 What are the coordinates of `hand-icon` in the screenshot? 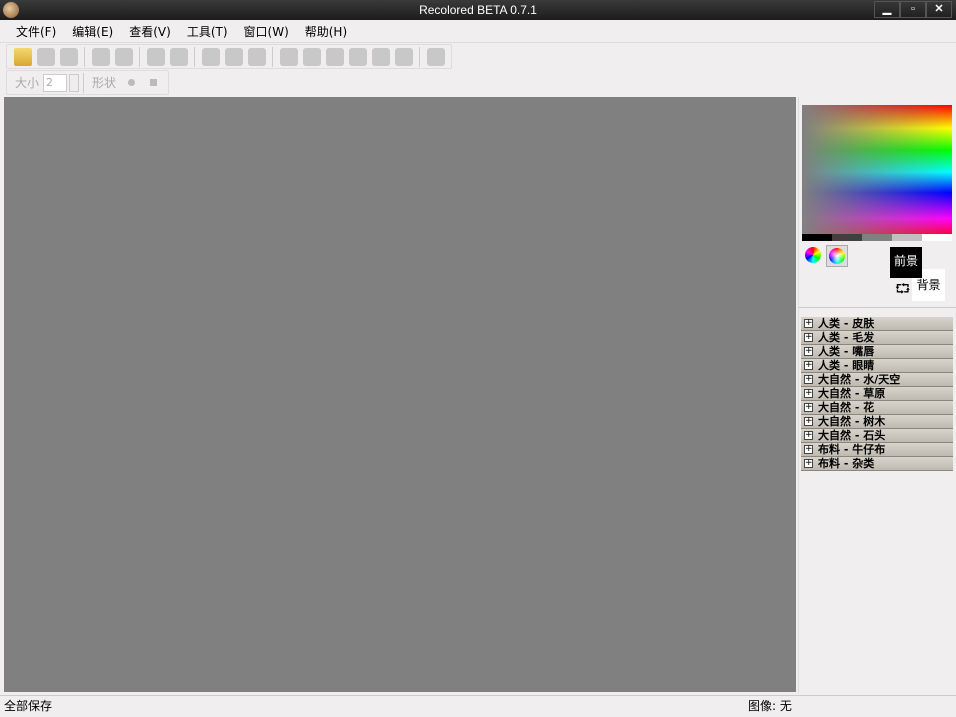 It's located at (403, 56).